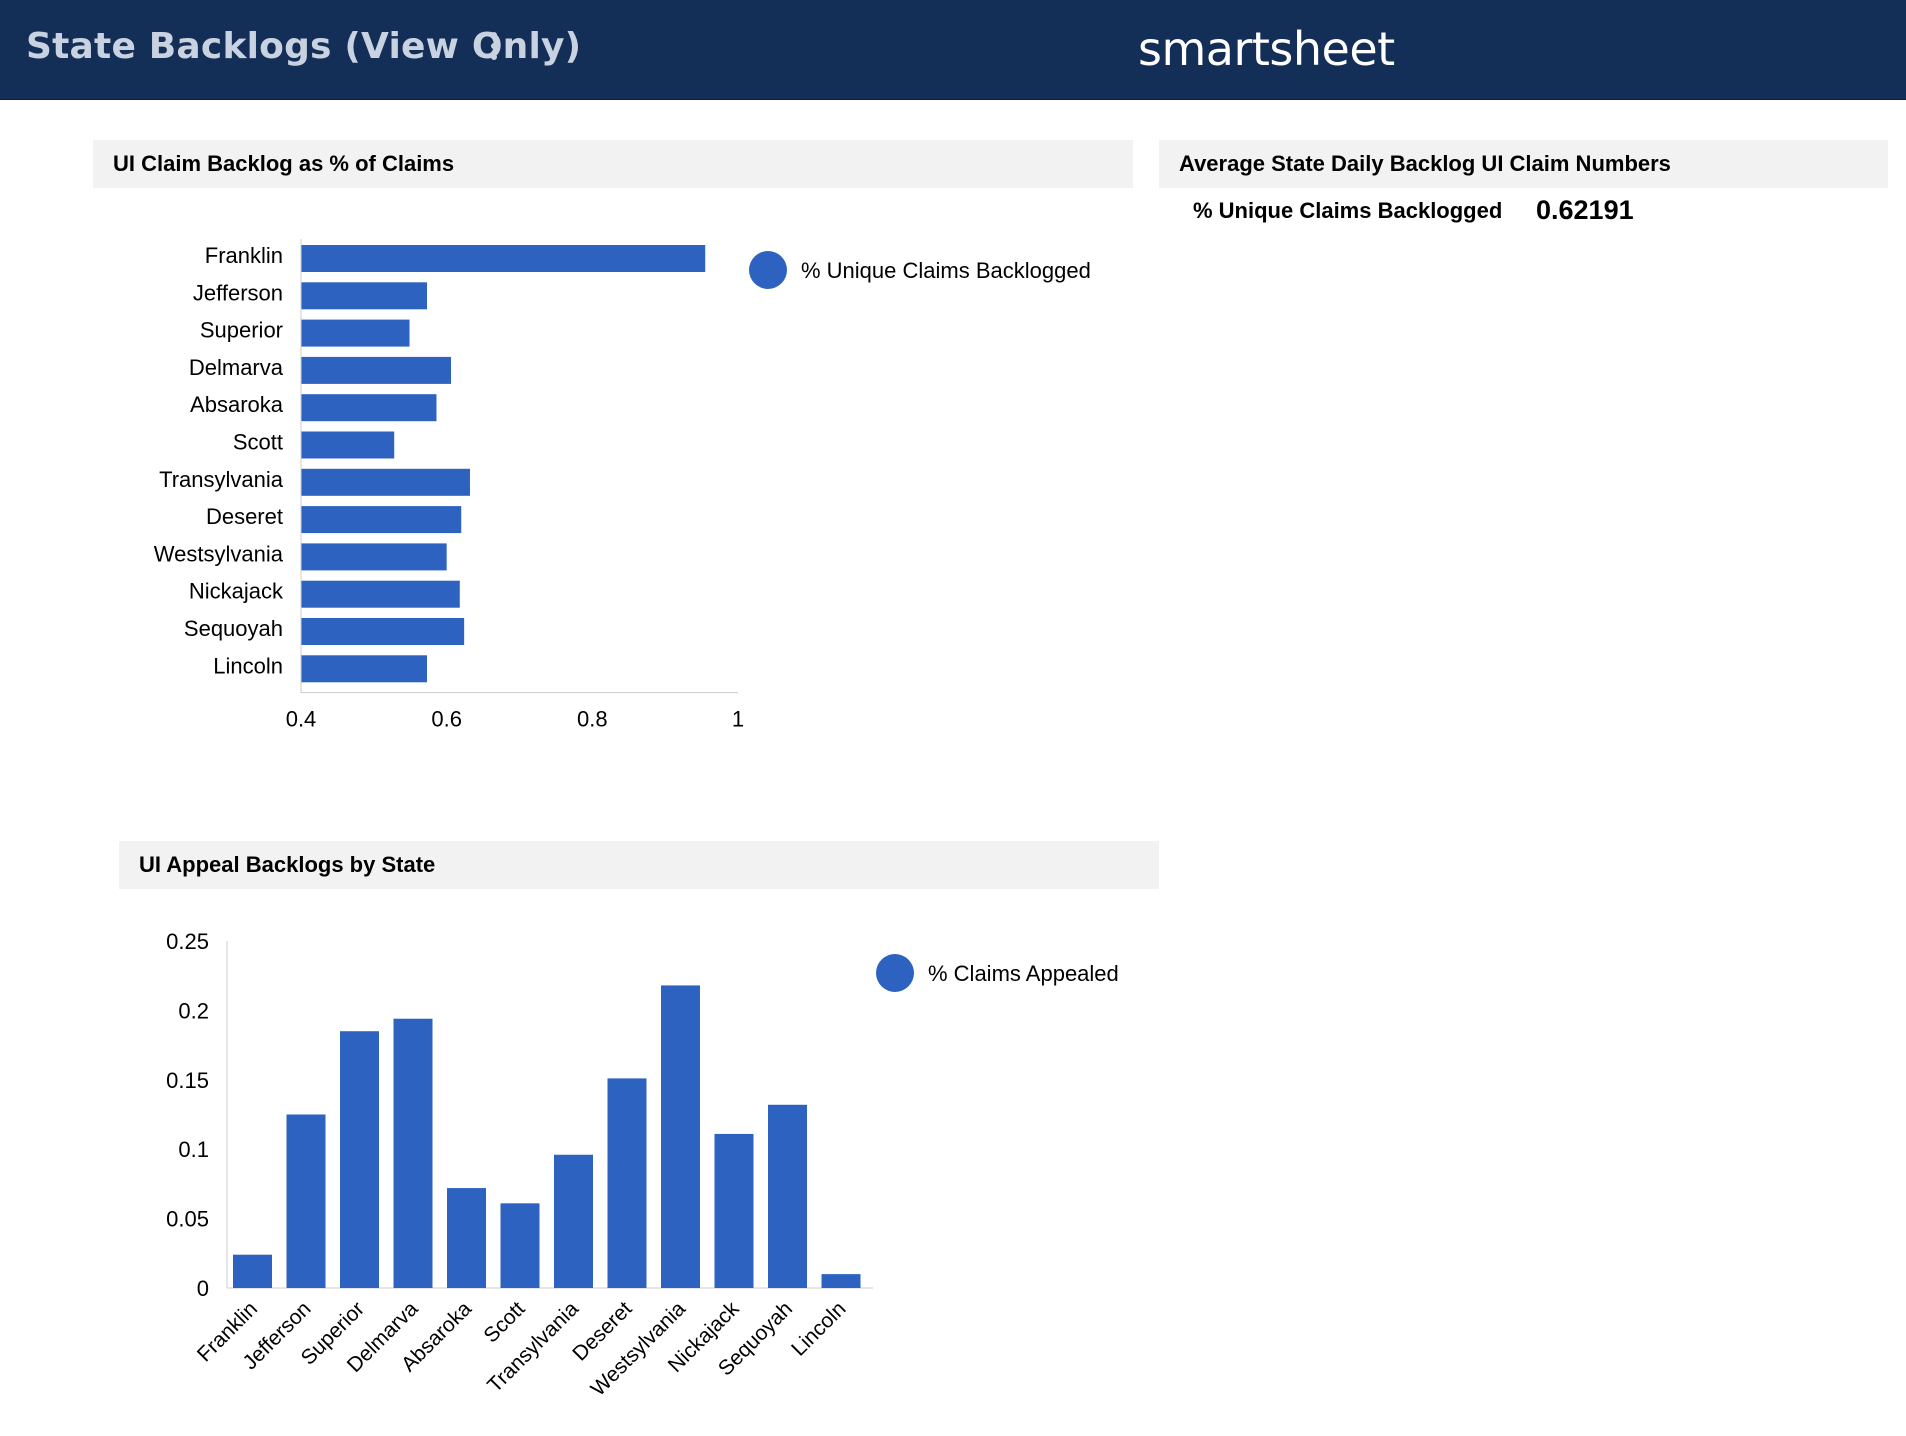 The height and width of the screenshot is (1436, 1906). What do you see at coordinates (241, 330) in the screenshot?
I see `y-tick-label: Superior` at bounding box center [241, 330].